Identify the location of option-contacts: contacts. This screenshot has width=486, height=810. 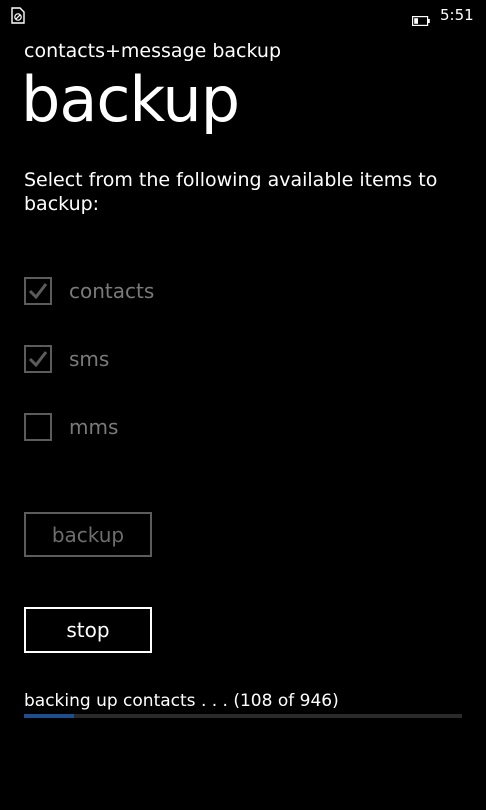
(89, 291).